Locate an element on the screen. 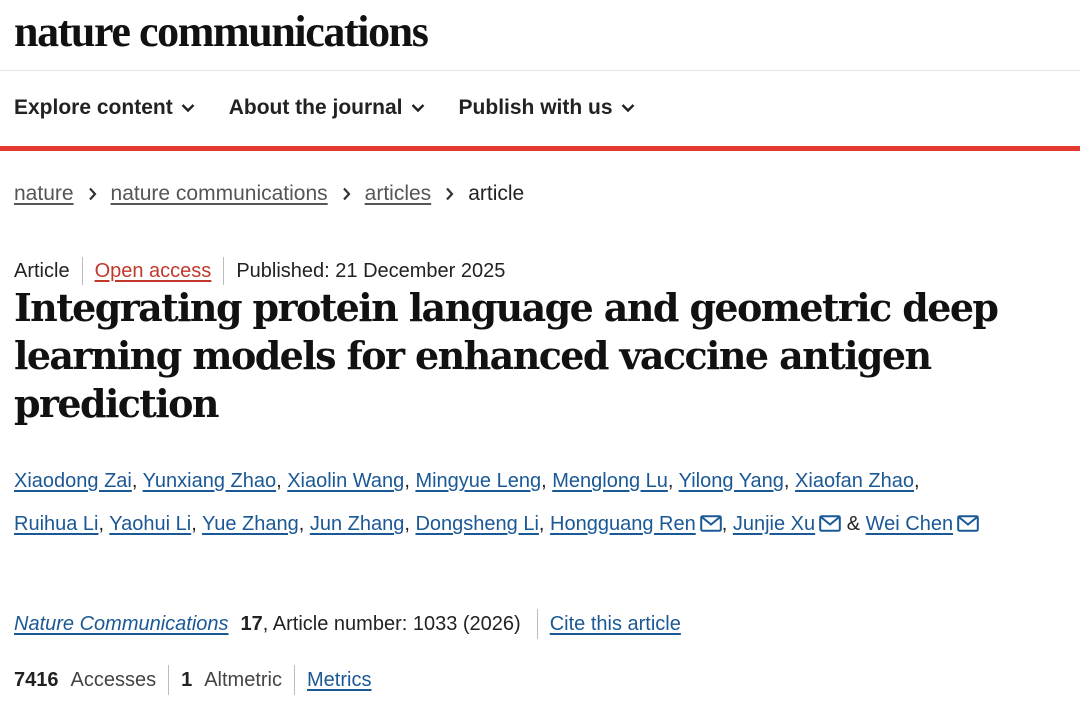 The image size is (1080, 705). published-date: Published: 21 December 2025 is located at coordinates (371, 271).